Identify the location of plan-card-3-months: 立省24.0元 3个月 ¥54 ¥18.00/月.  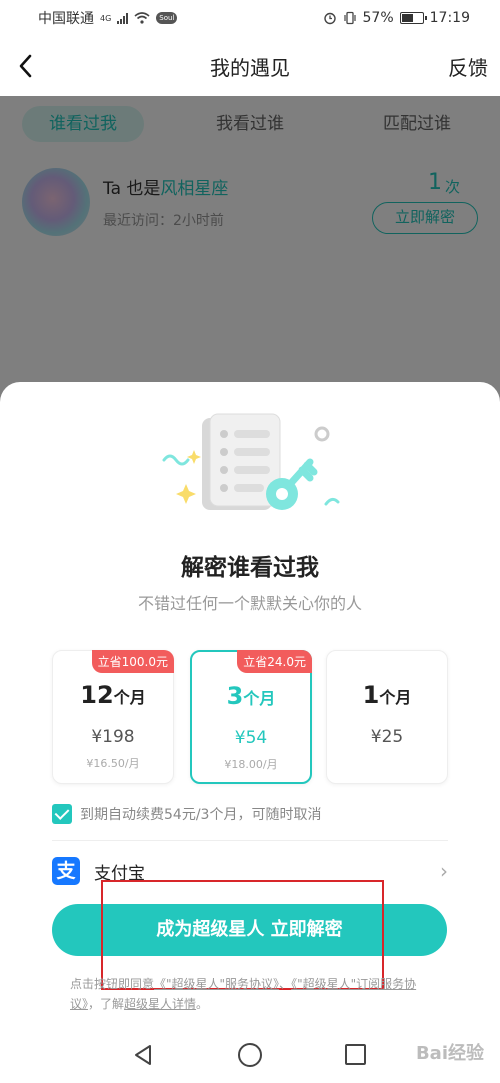
(251, 717).